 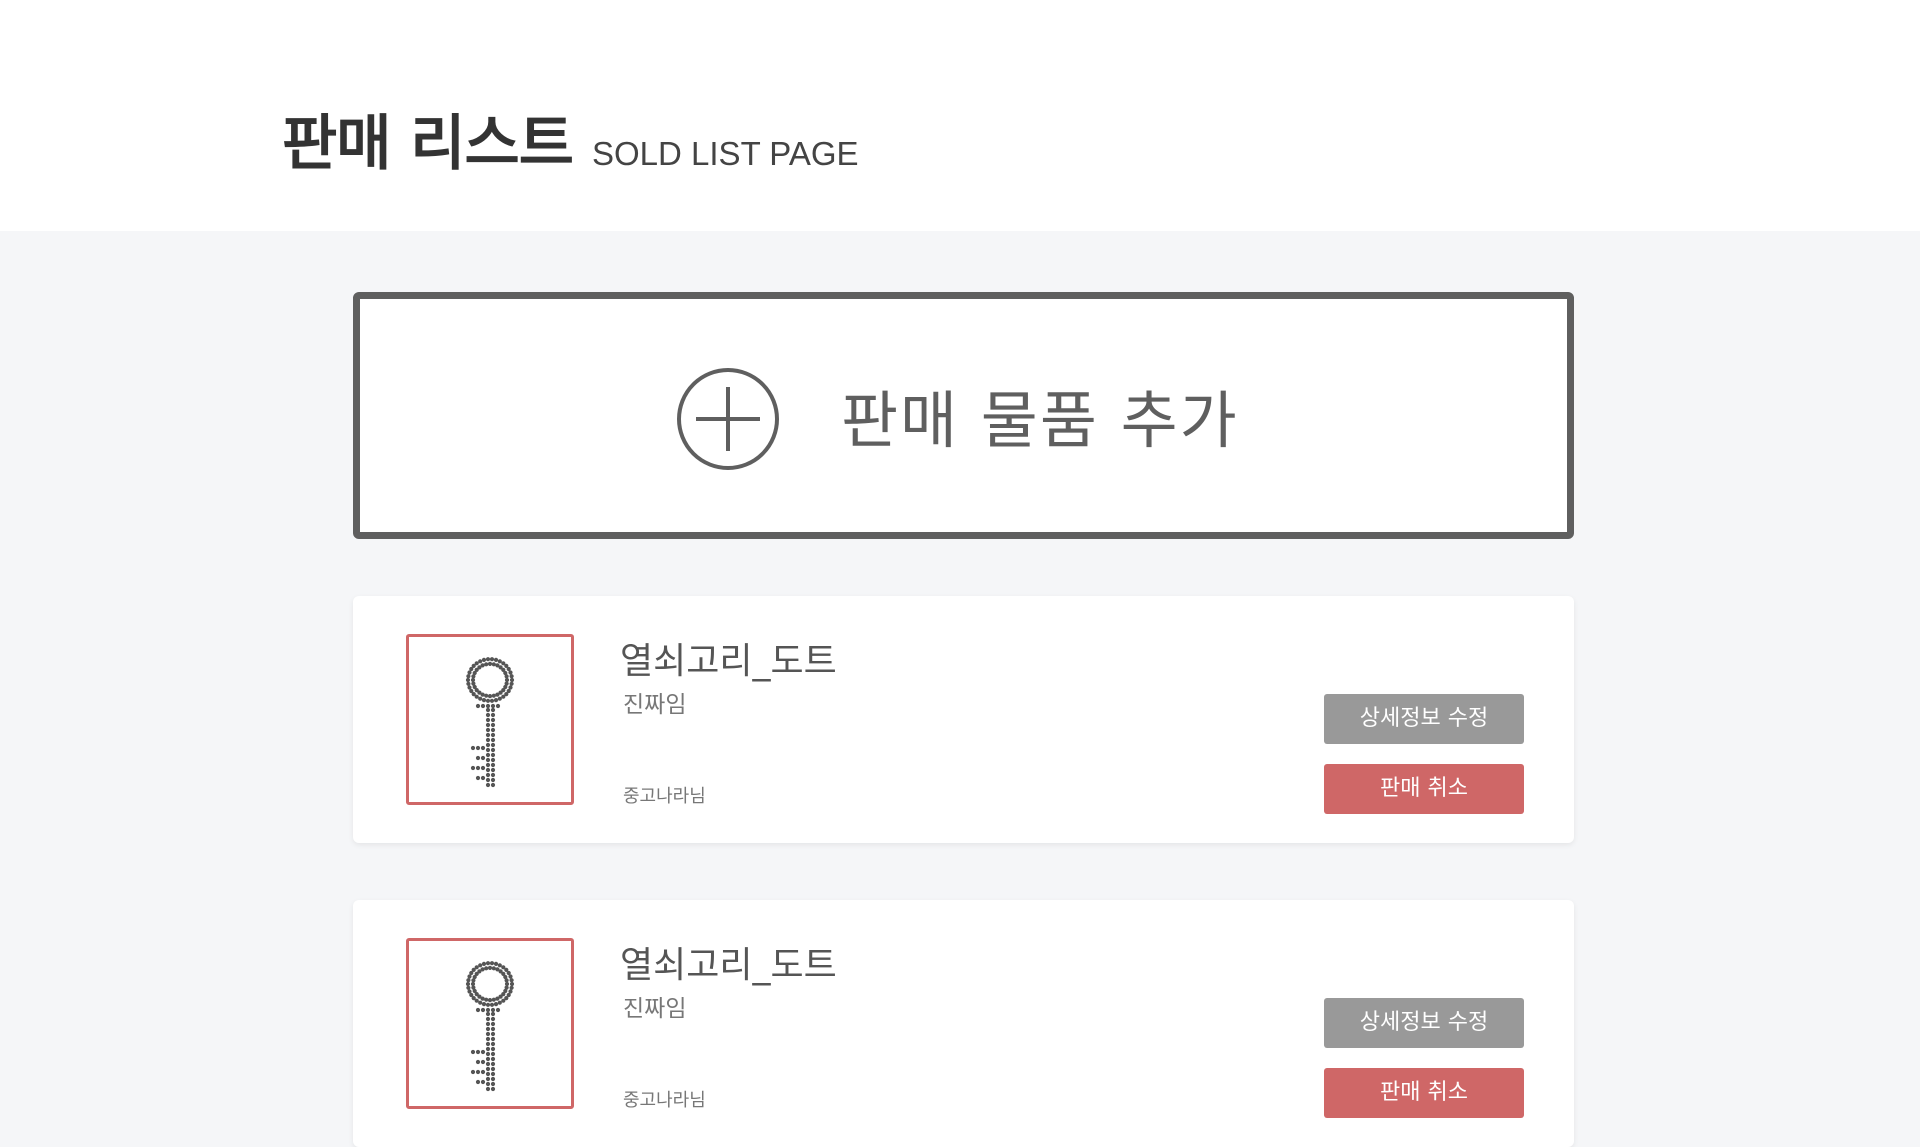 What do you see at coordinates (725, 153) in the screenshot?
I see `page-subtitle: SOLD LIST PAGE` at bounding box center [725, 153].